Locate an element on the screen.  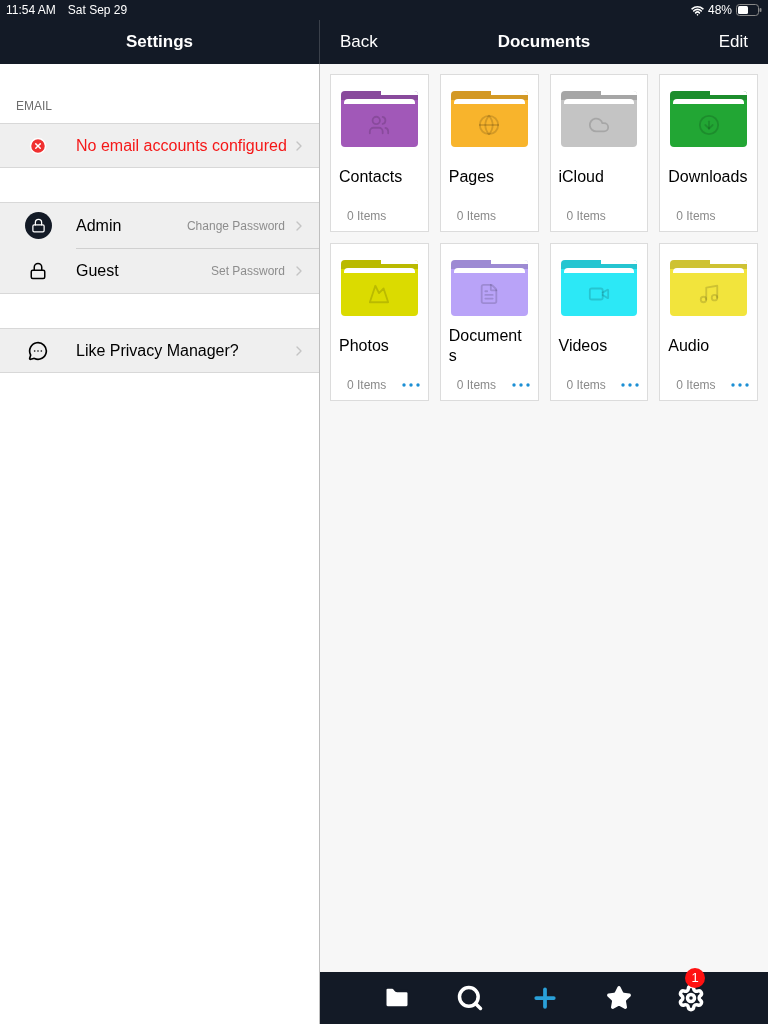
folder-name: iCloud is located at coordinates (581, 177).